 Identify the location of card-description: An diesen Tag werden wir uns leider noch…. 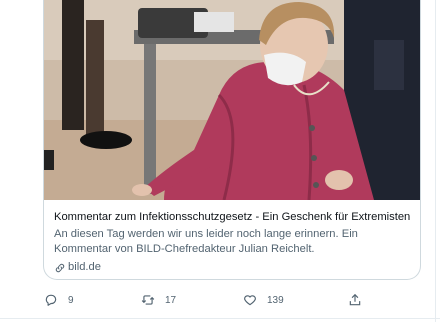
(206, 241).